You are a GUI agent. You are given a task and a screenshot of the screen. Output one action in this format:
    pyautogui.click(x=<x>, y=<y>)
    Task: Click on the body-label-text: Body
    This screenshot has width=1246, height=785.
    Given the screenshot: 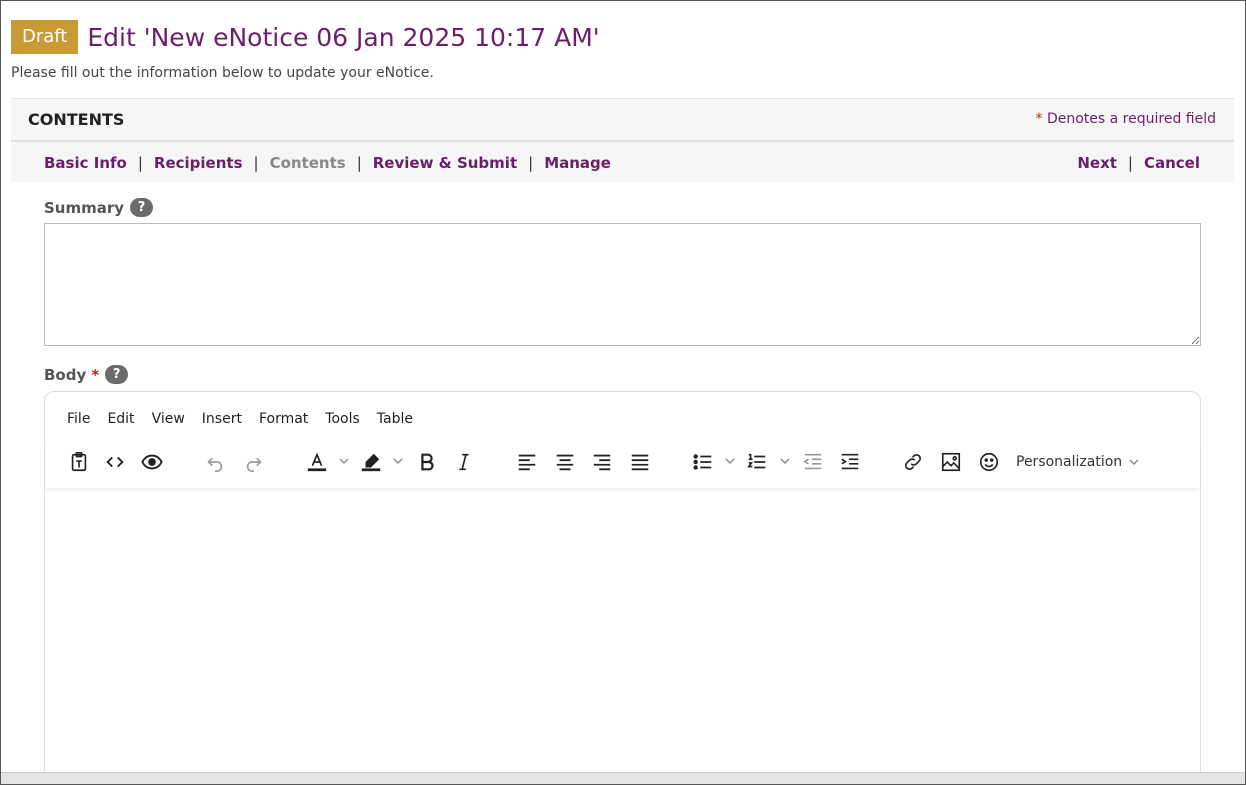 What is the action you would take?
    pyautogui.click(x=65, y=374)
    